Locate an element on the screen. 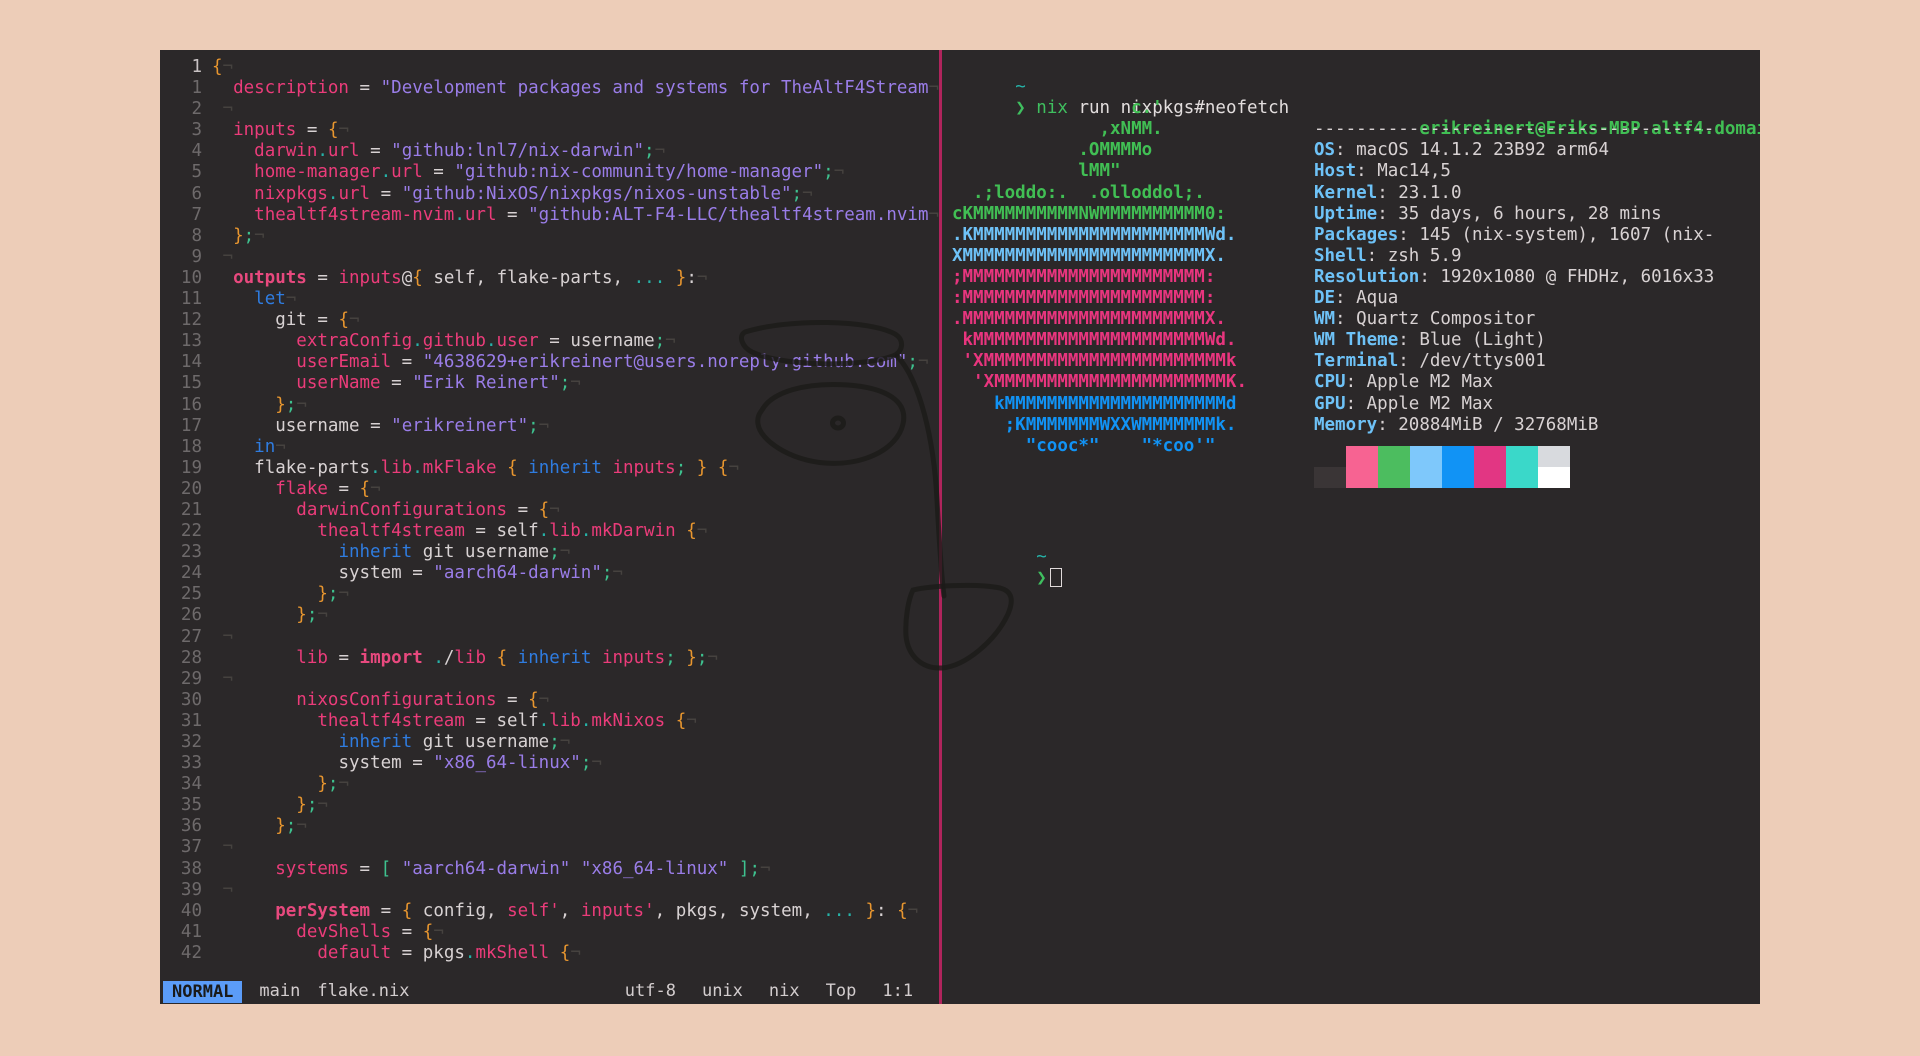 The image size is (1920, 1056). neofetch-entry-value: : 23.1.0 is located at coordinates (1419, 192).